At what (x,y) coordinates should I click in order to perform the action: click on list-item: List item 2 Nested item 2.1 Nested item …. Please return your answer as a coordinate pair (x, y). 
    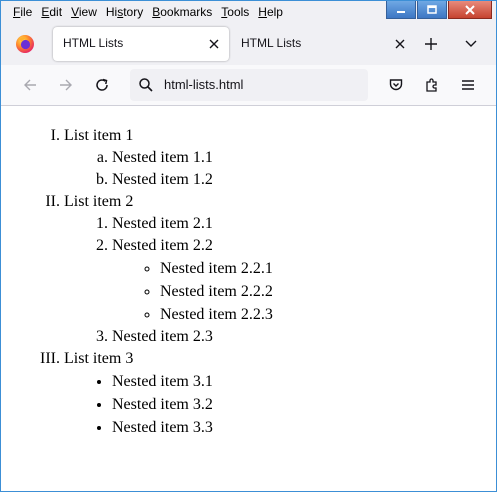
    Looking at the image, I should click on (168, 269).